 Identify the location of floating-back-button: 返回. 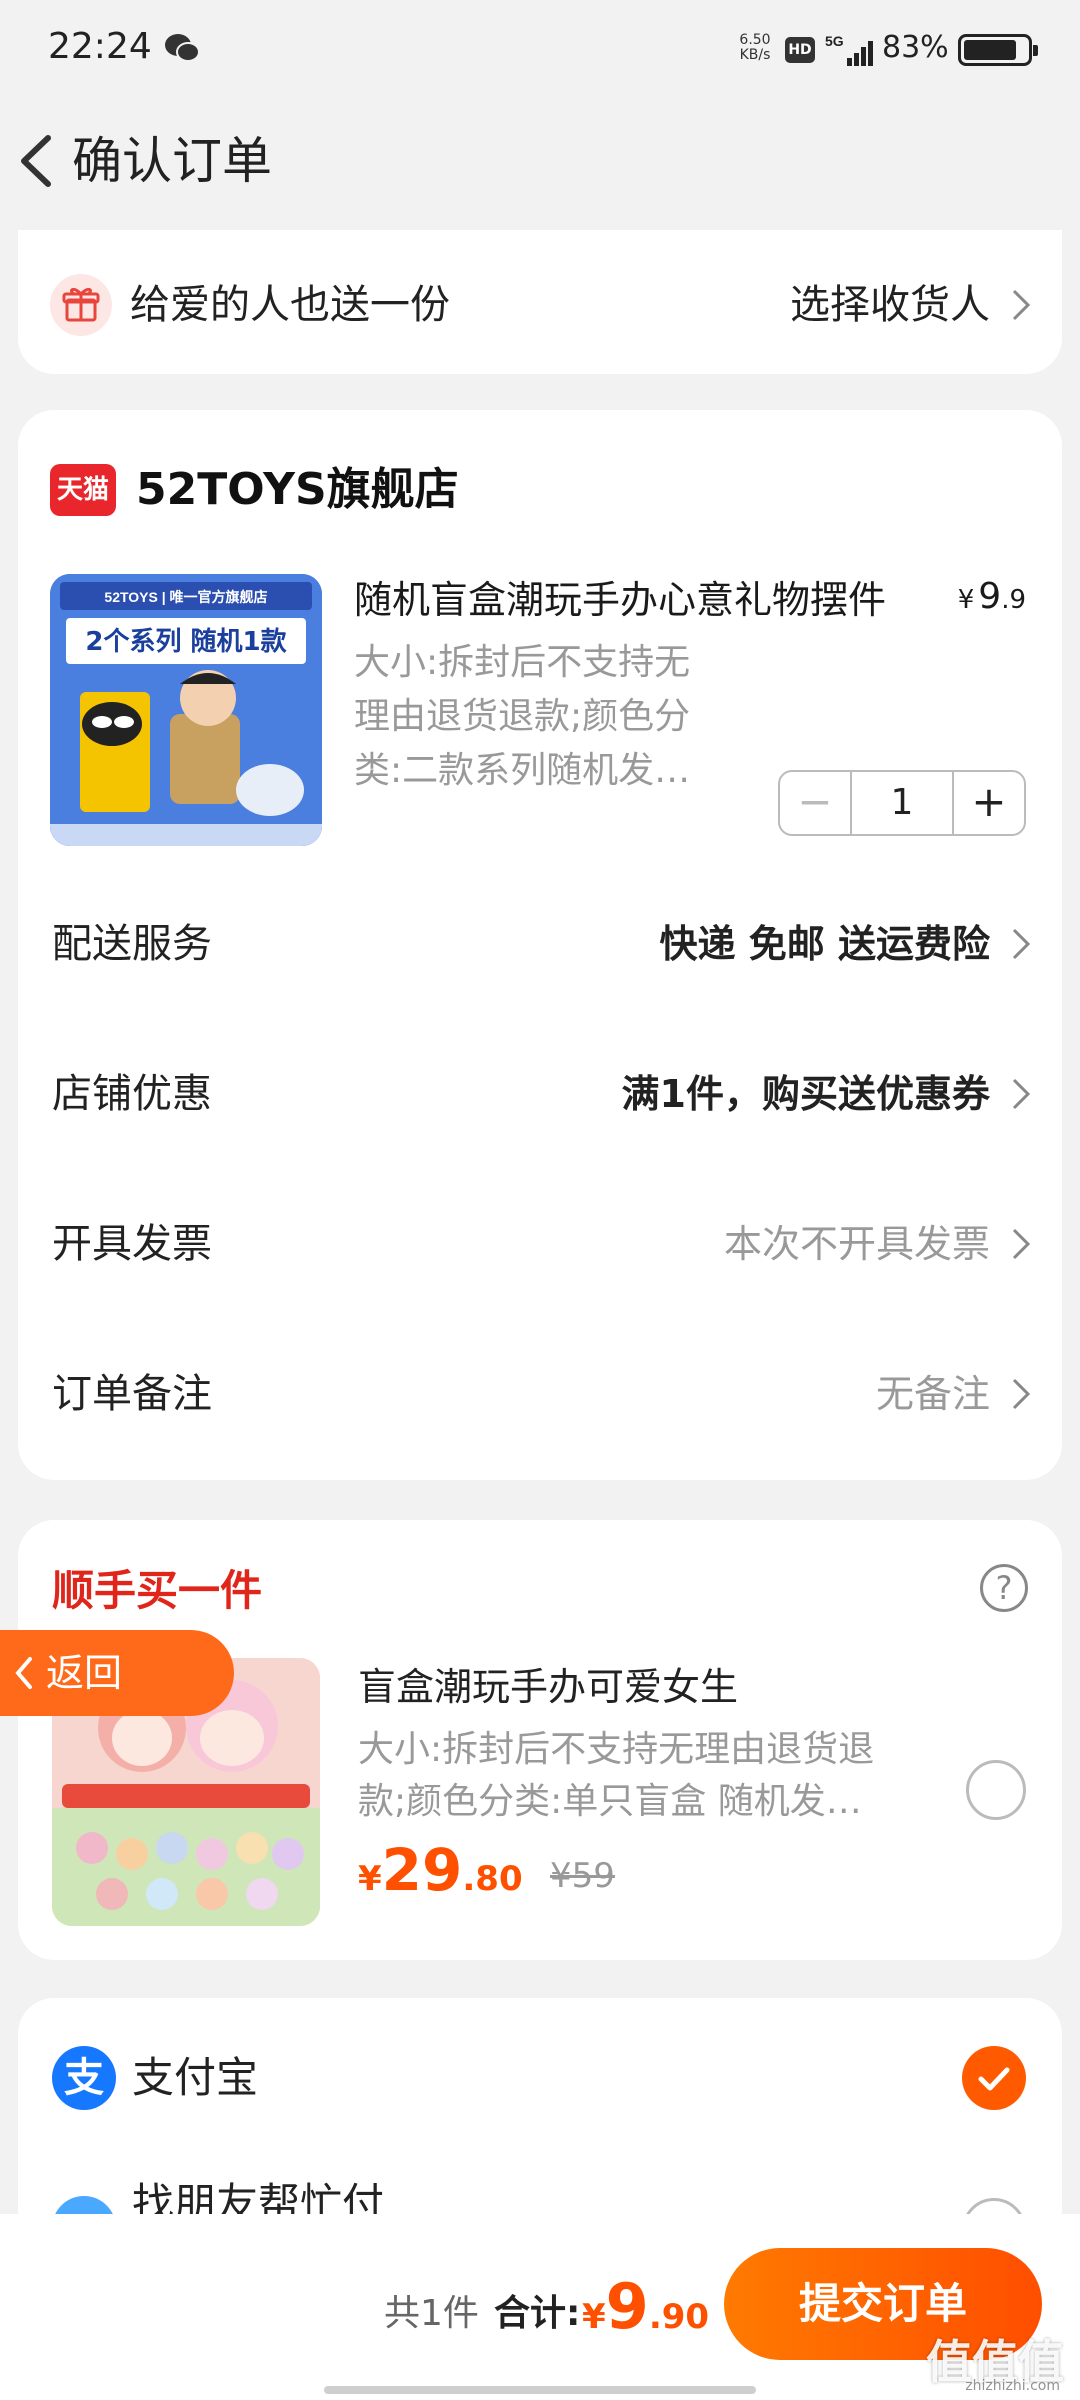
(117, 1673).